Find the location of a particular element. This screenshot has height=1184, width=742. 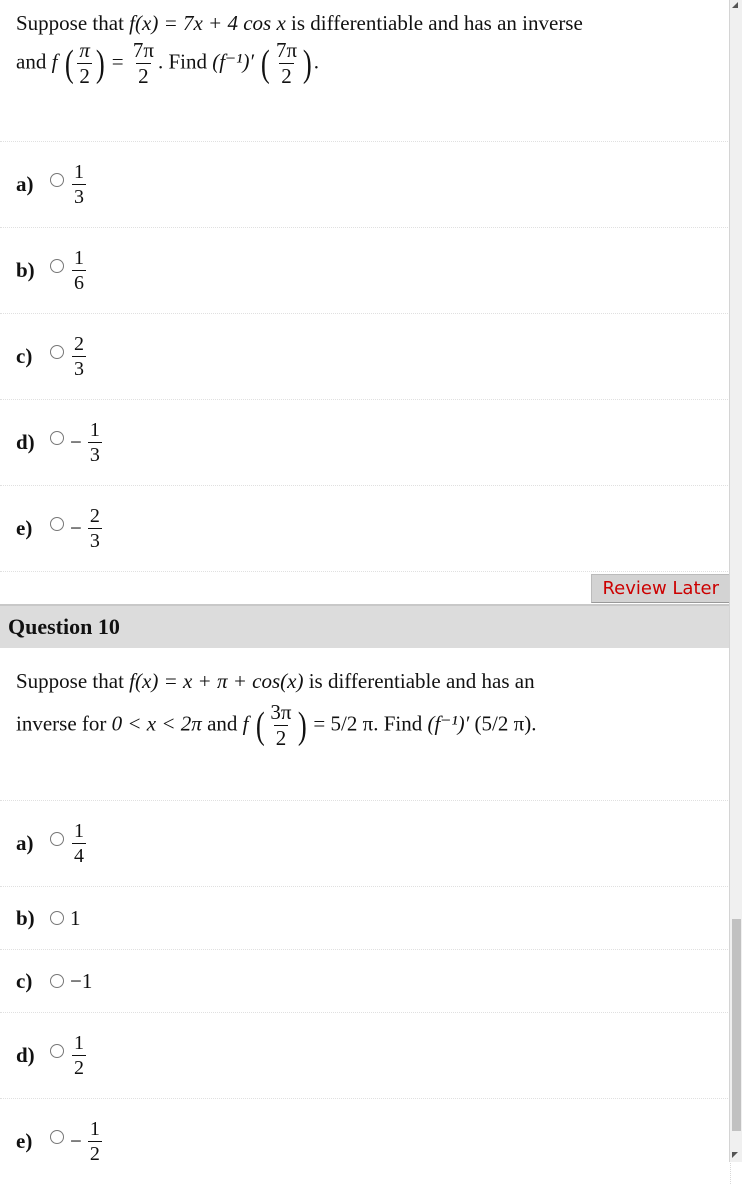

option-value: −1 is located at coordinates (81, 980).